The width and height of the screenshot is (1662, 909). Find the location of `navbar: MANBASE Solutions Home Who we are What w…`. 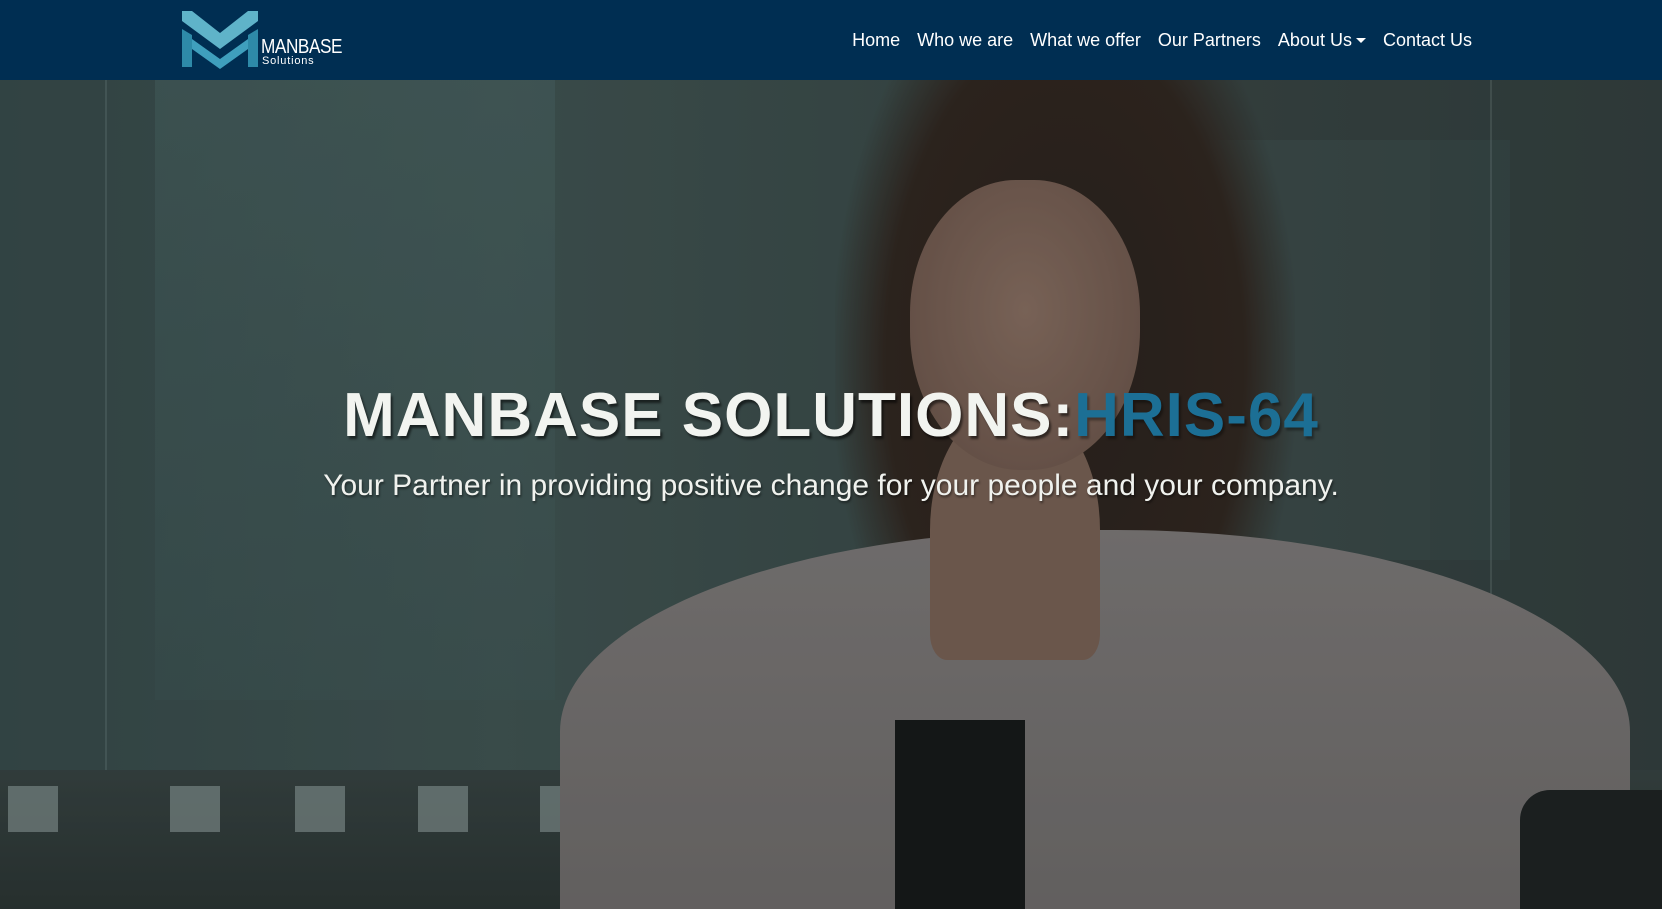

navbar: MANBASE Solutions Home Who we are What w… is located at coordinates (831, 40).